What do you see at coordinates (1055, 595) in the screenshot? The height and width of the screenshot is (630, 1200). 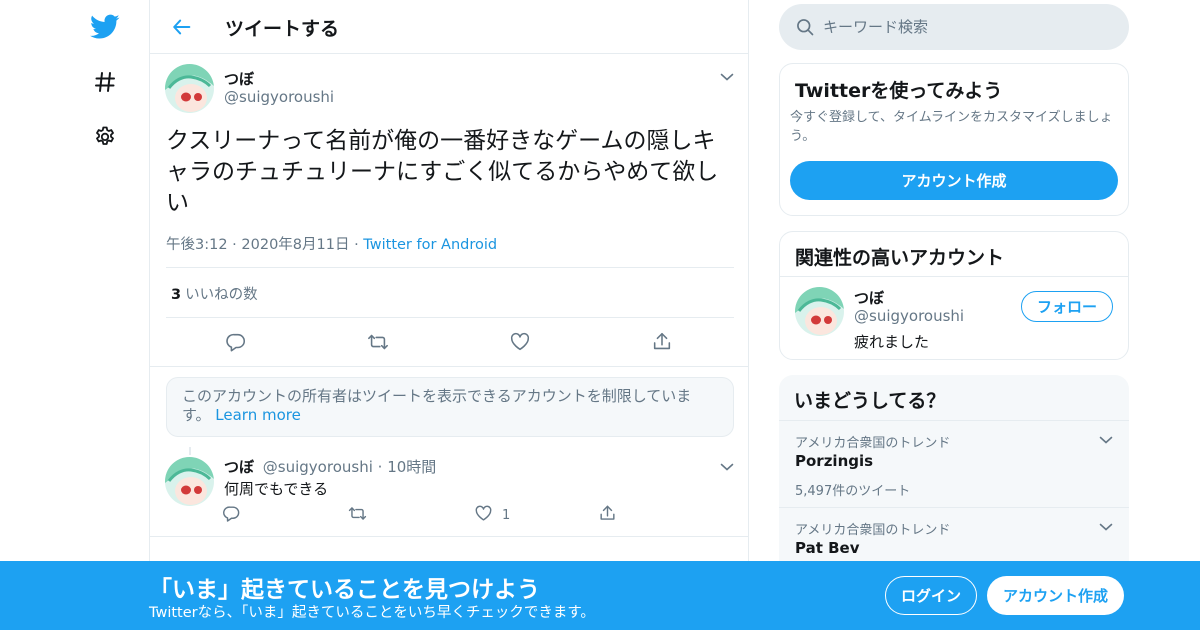 I see `signup-button: アカウント作成` at bounding box center [1055, 595].